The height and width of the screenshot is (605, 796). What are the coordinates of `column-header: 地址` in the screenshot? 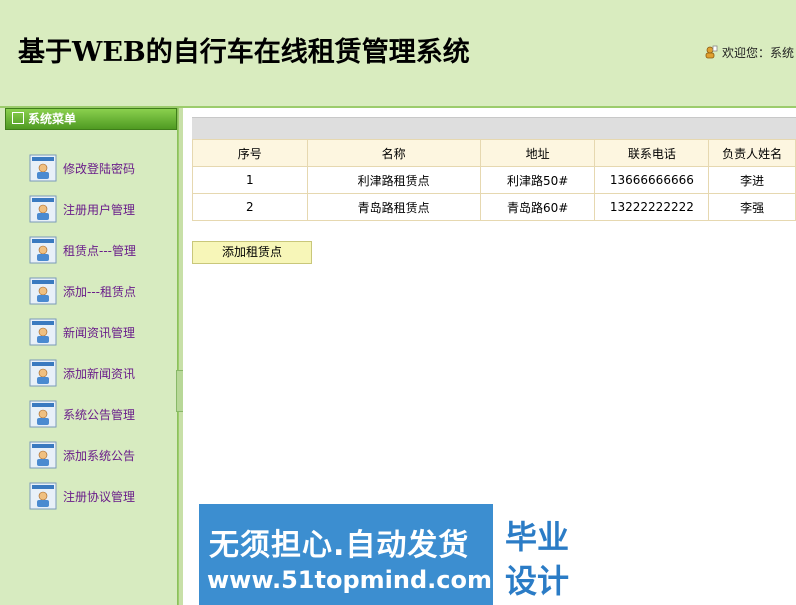 It's located at (537, 153).